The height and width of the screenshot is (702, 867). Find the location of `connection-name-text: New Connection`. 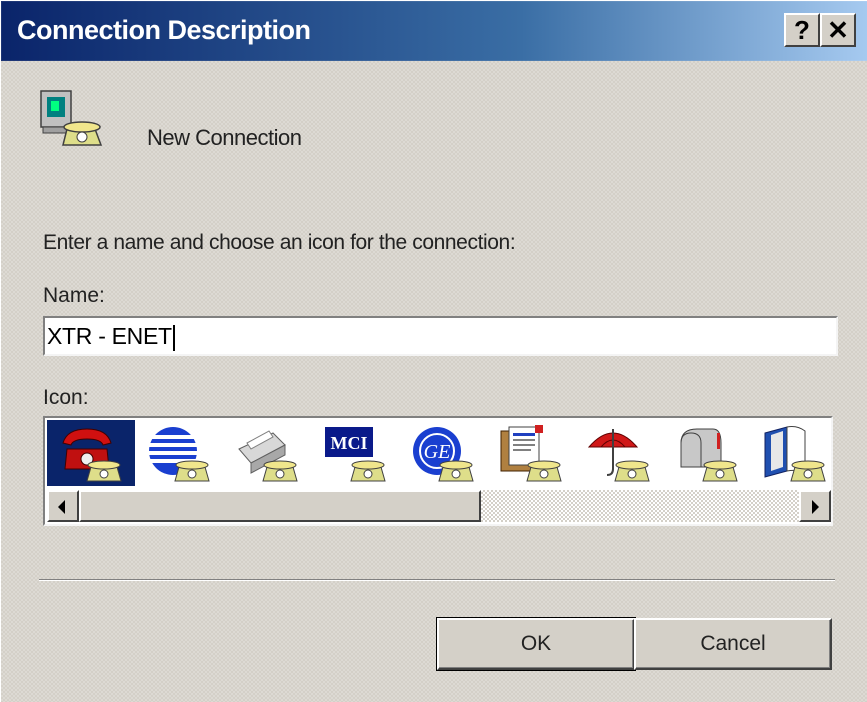

connection-name-text: New Connection is located at coordinates (224, 137).